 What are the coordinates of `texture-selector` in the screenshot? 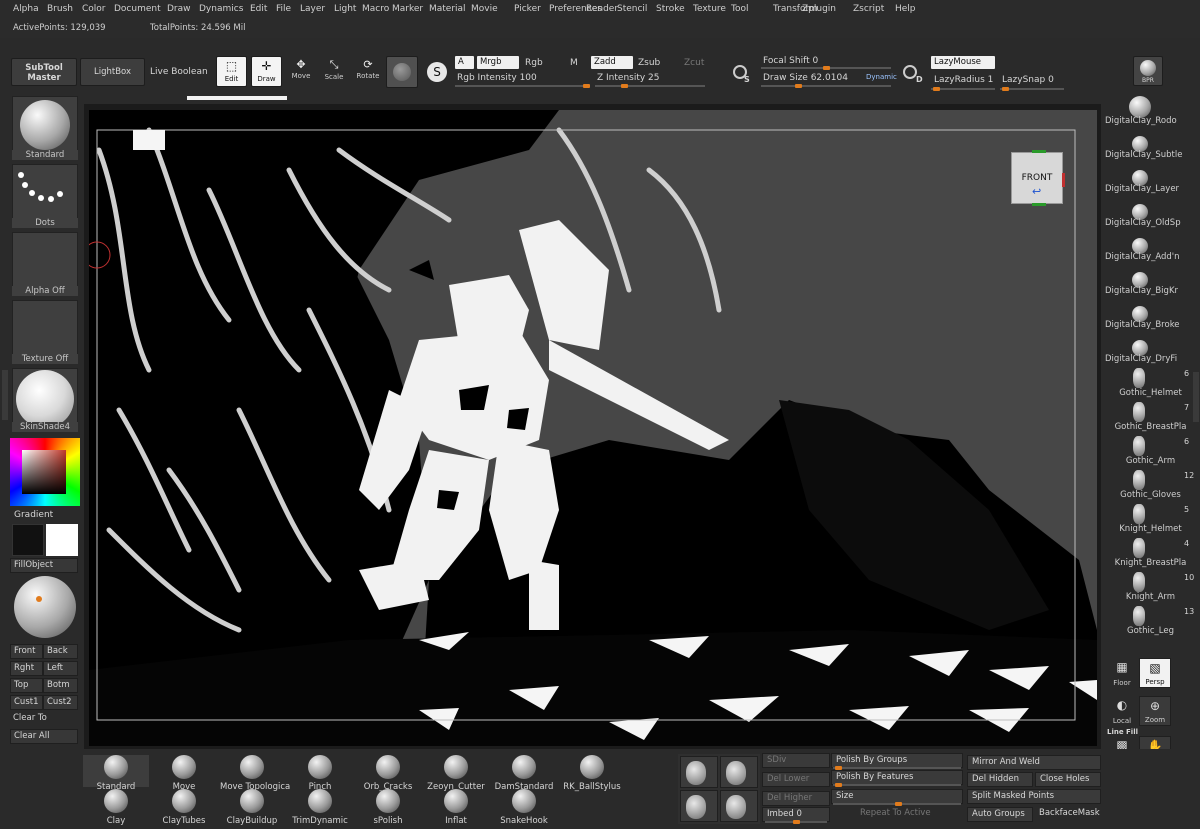 It's located at (45, 331).